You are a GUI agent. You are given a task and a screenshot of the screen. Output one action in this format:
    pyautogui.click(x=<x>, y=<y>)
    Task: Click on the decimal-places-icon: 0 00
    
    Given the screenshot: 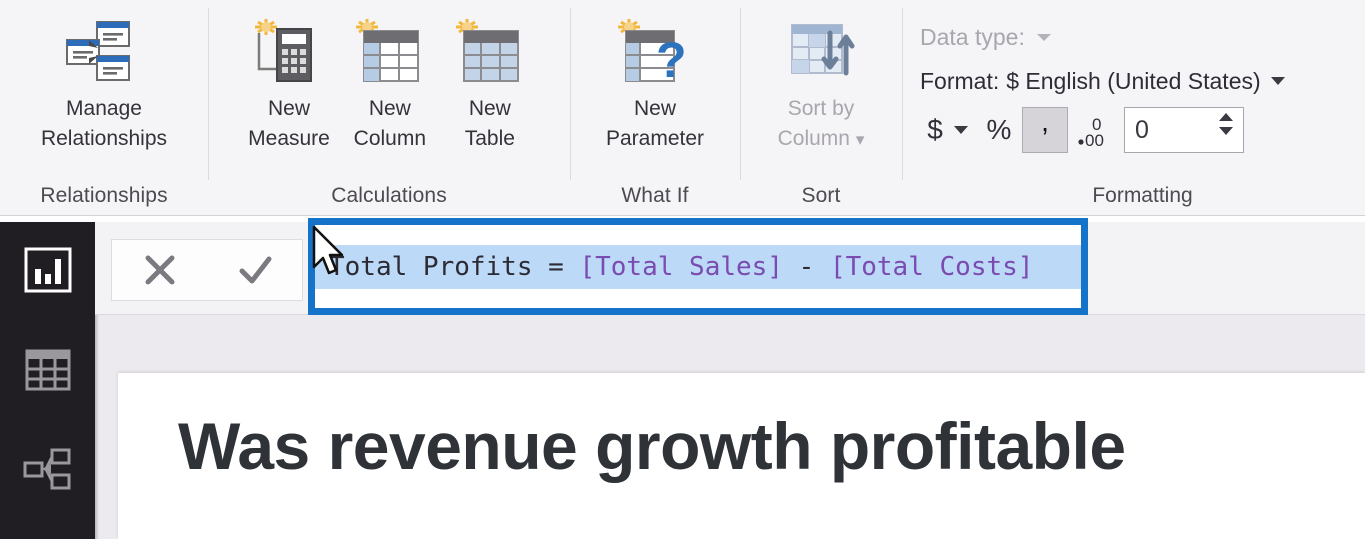 What is the action you would take?
    pyautogui.click(x=1098, y=130)
    